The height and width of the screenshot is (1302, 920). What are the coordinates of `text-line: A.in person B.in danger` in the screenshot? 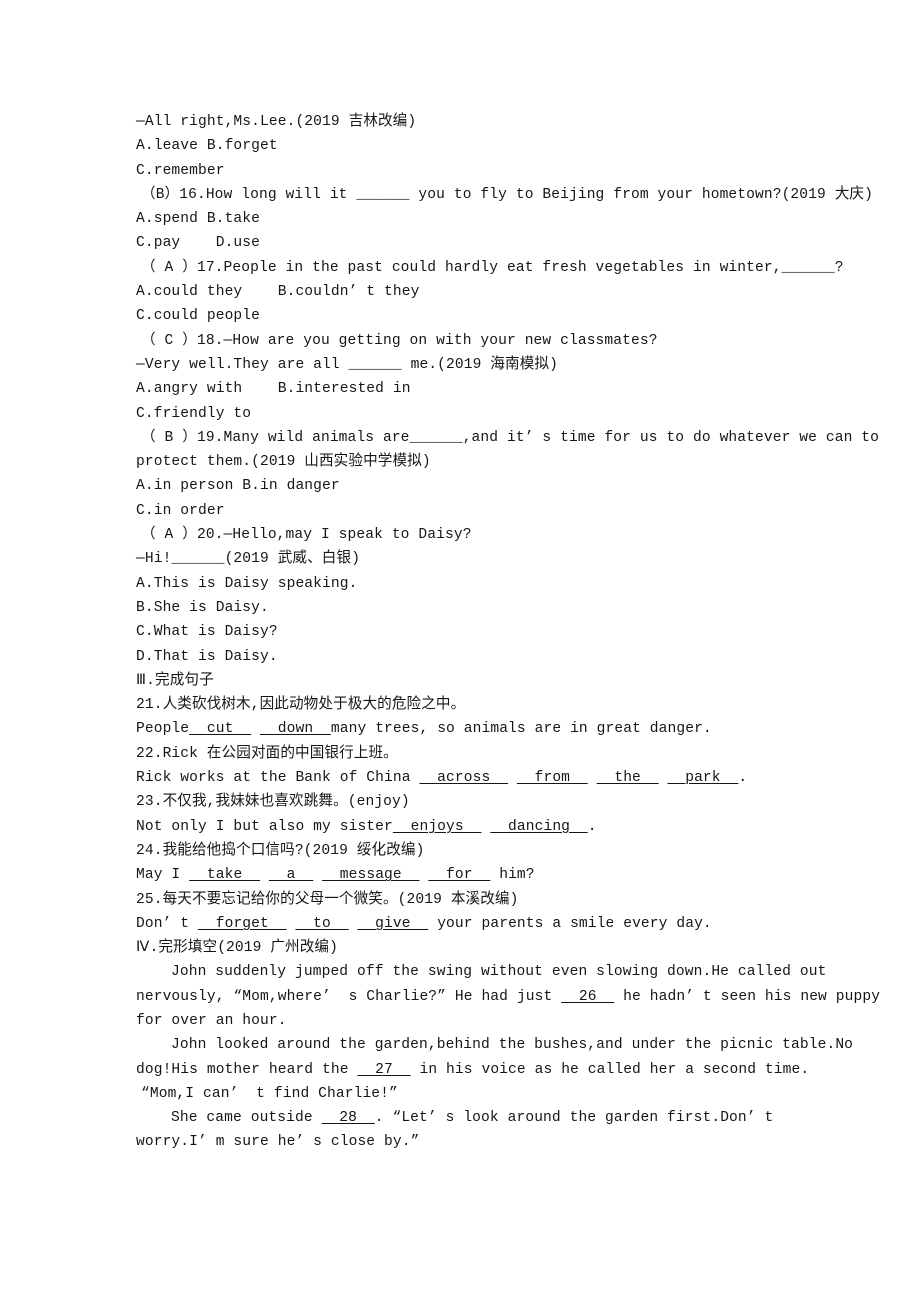 It's located at (481, 486).